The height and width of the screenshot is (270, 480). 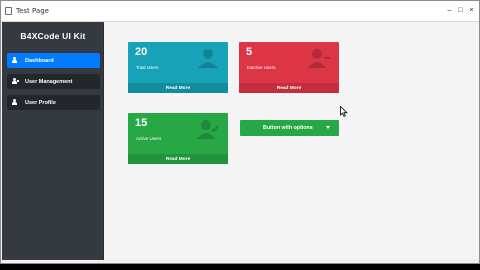 What do you see at coordinates (240, 267) in the screenshot?
I see `bottom-edge` at bounding box center [240, 267].